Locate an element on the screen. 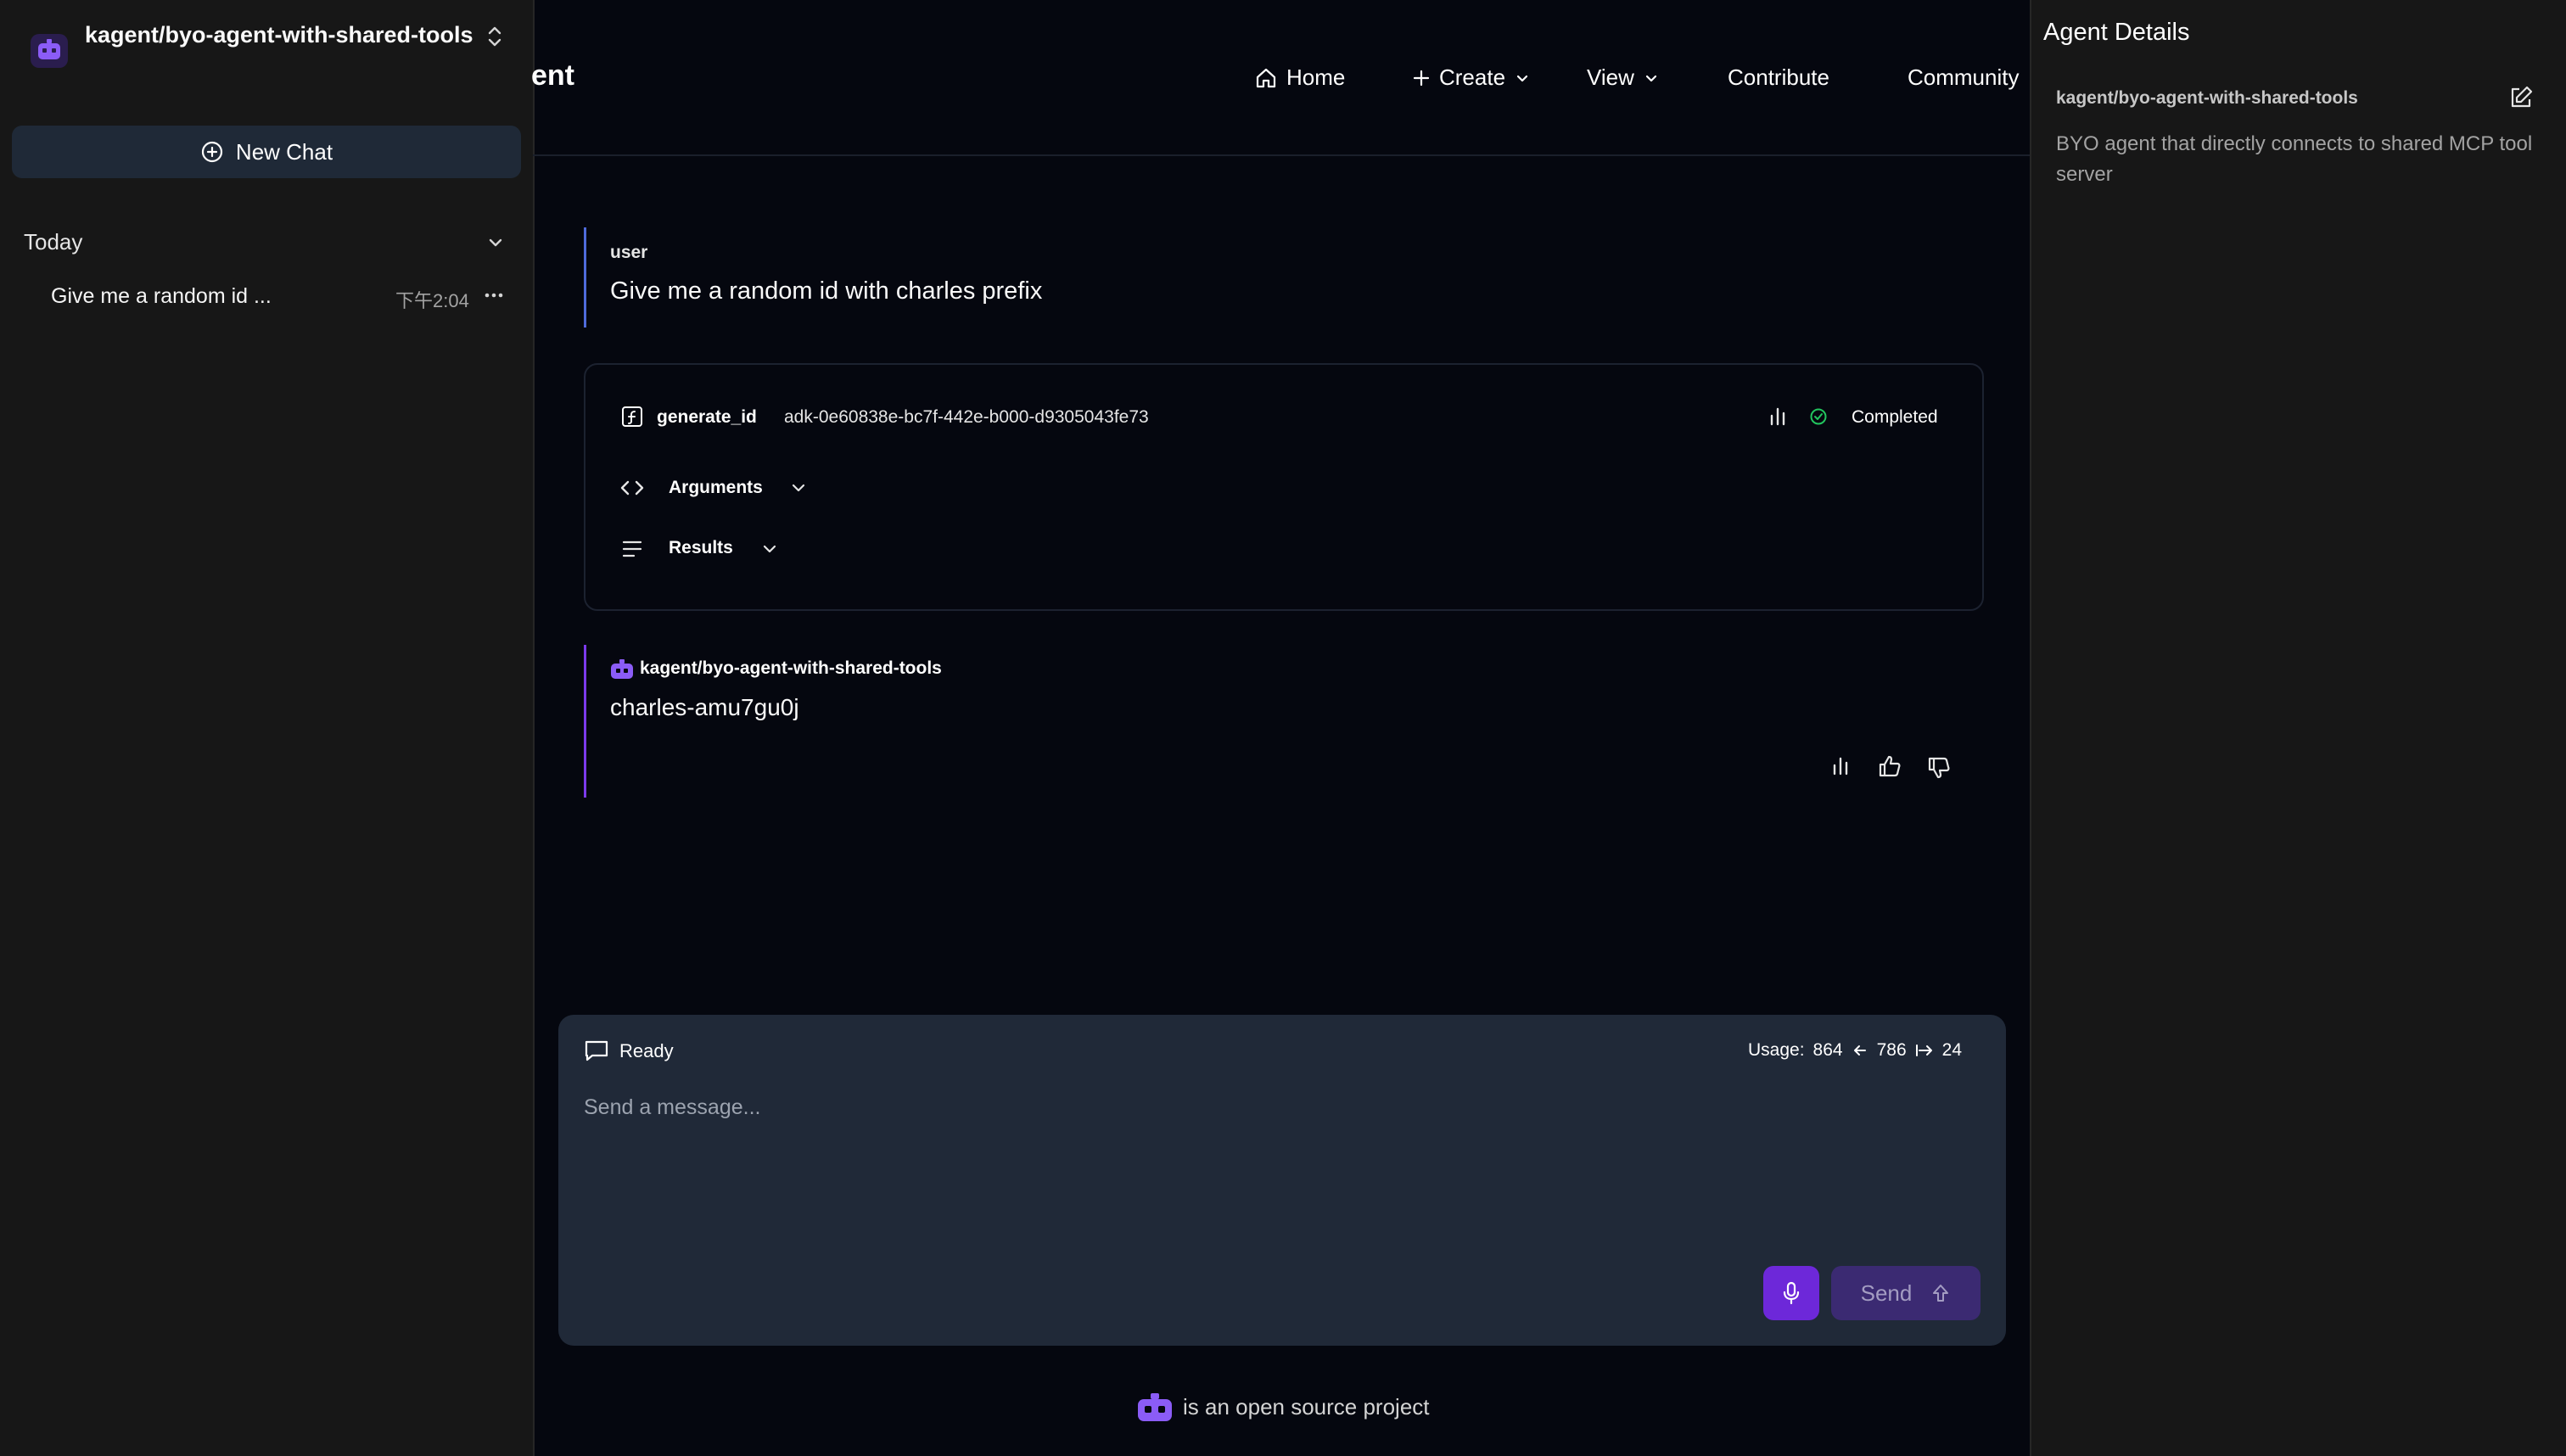  section-today-label: Today is located at coordinates (53, 242).